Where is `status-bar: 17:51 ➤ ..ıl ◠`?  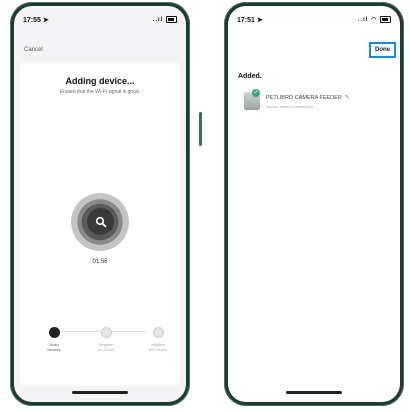
status-bar: 17:51 ➤ ..ıl ◠ is located at coordinates (314, 21).